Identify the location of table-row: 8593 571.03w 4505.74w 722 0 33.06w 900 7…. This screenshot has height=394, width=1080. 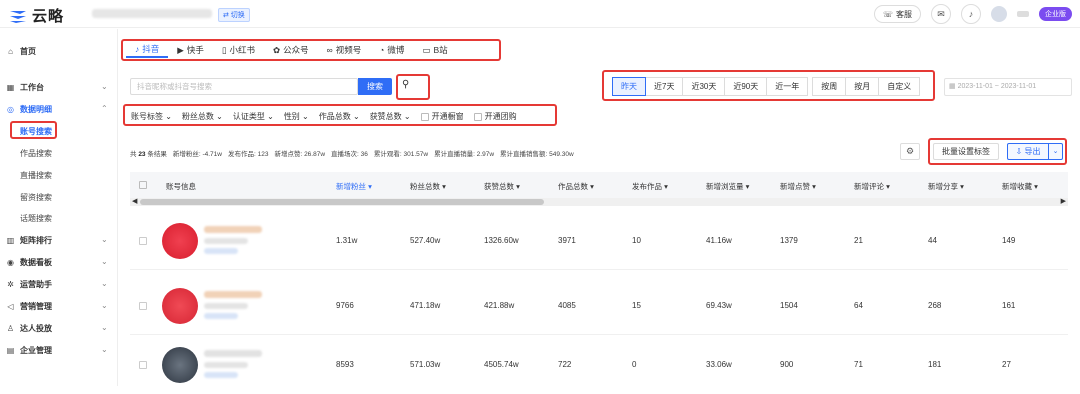
(599, 365).